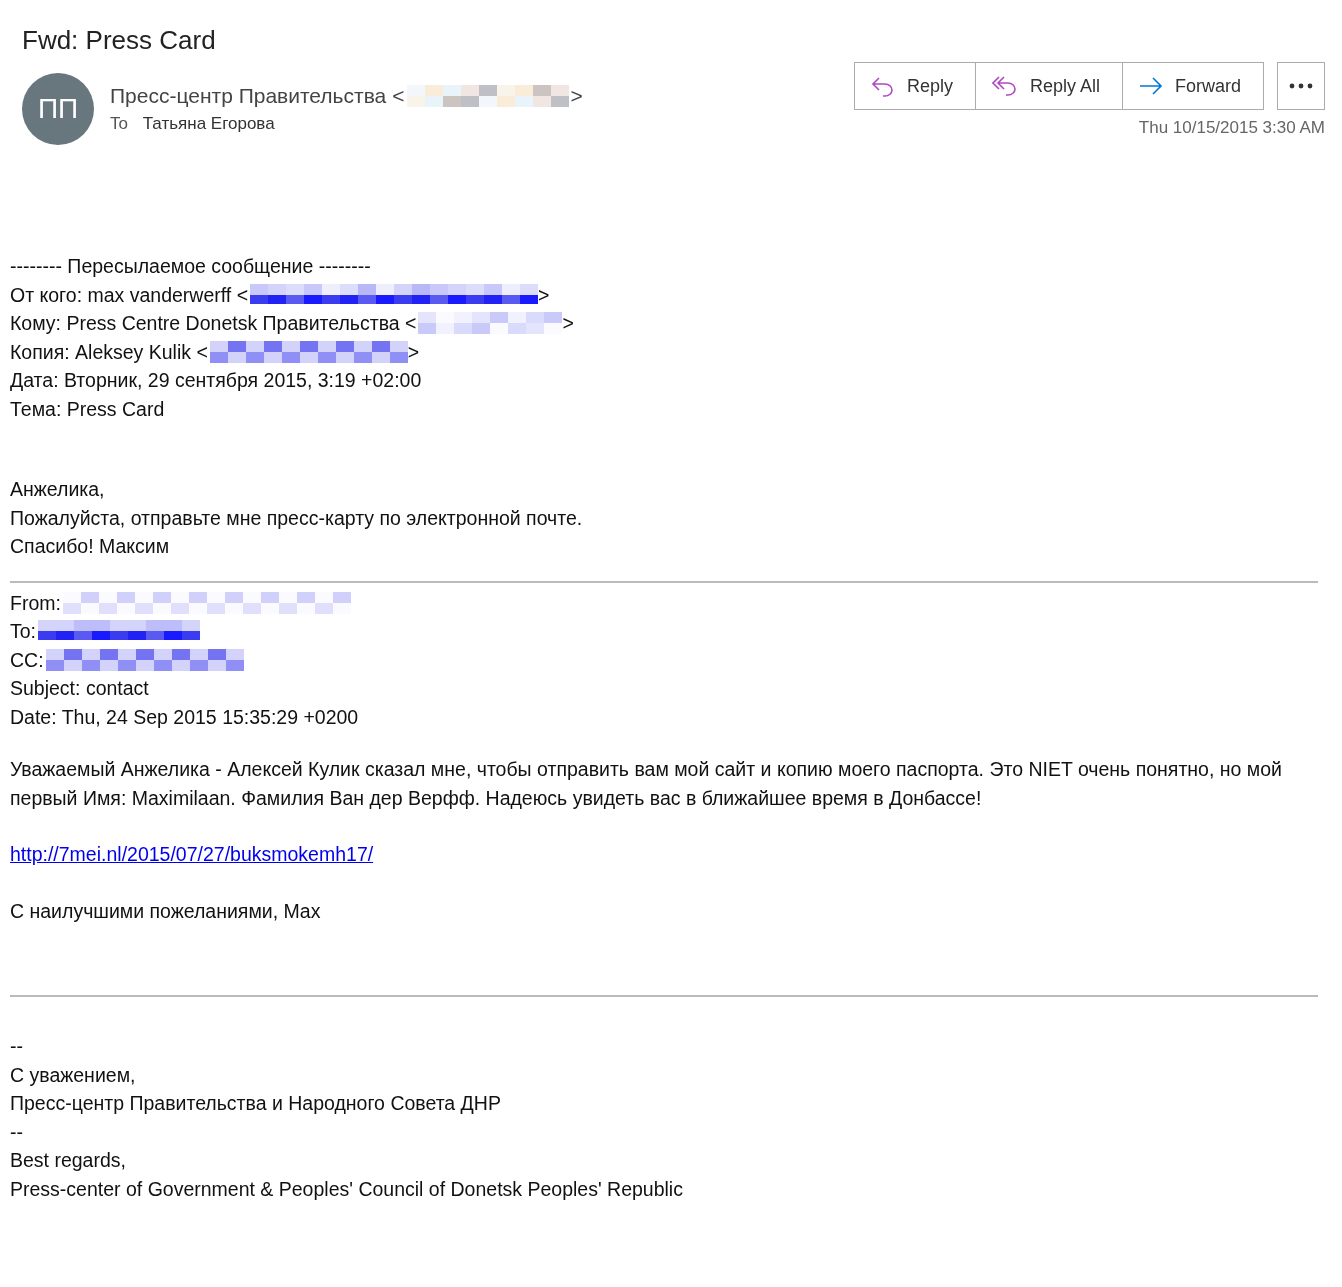 This screenshot has height=1287, width=1342. What do you see at coordinates (23, 631) in the screenshot?
I see `text-line: To:` at bounding box center [23, 631].